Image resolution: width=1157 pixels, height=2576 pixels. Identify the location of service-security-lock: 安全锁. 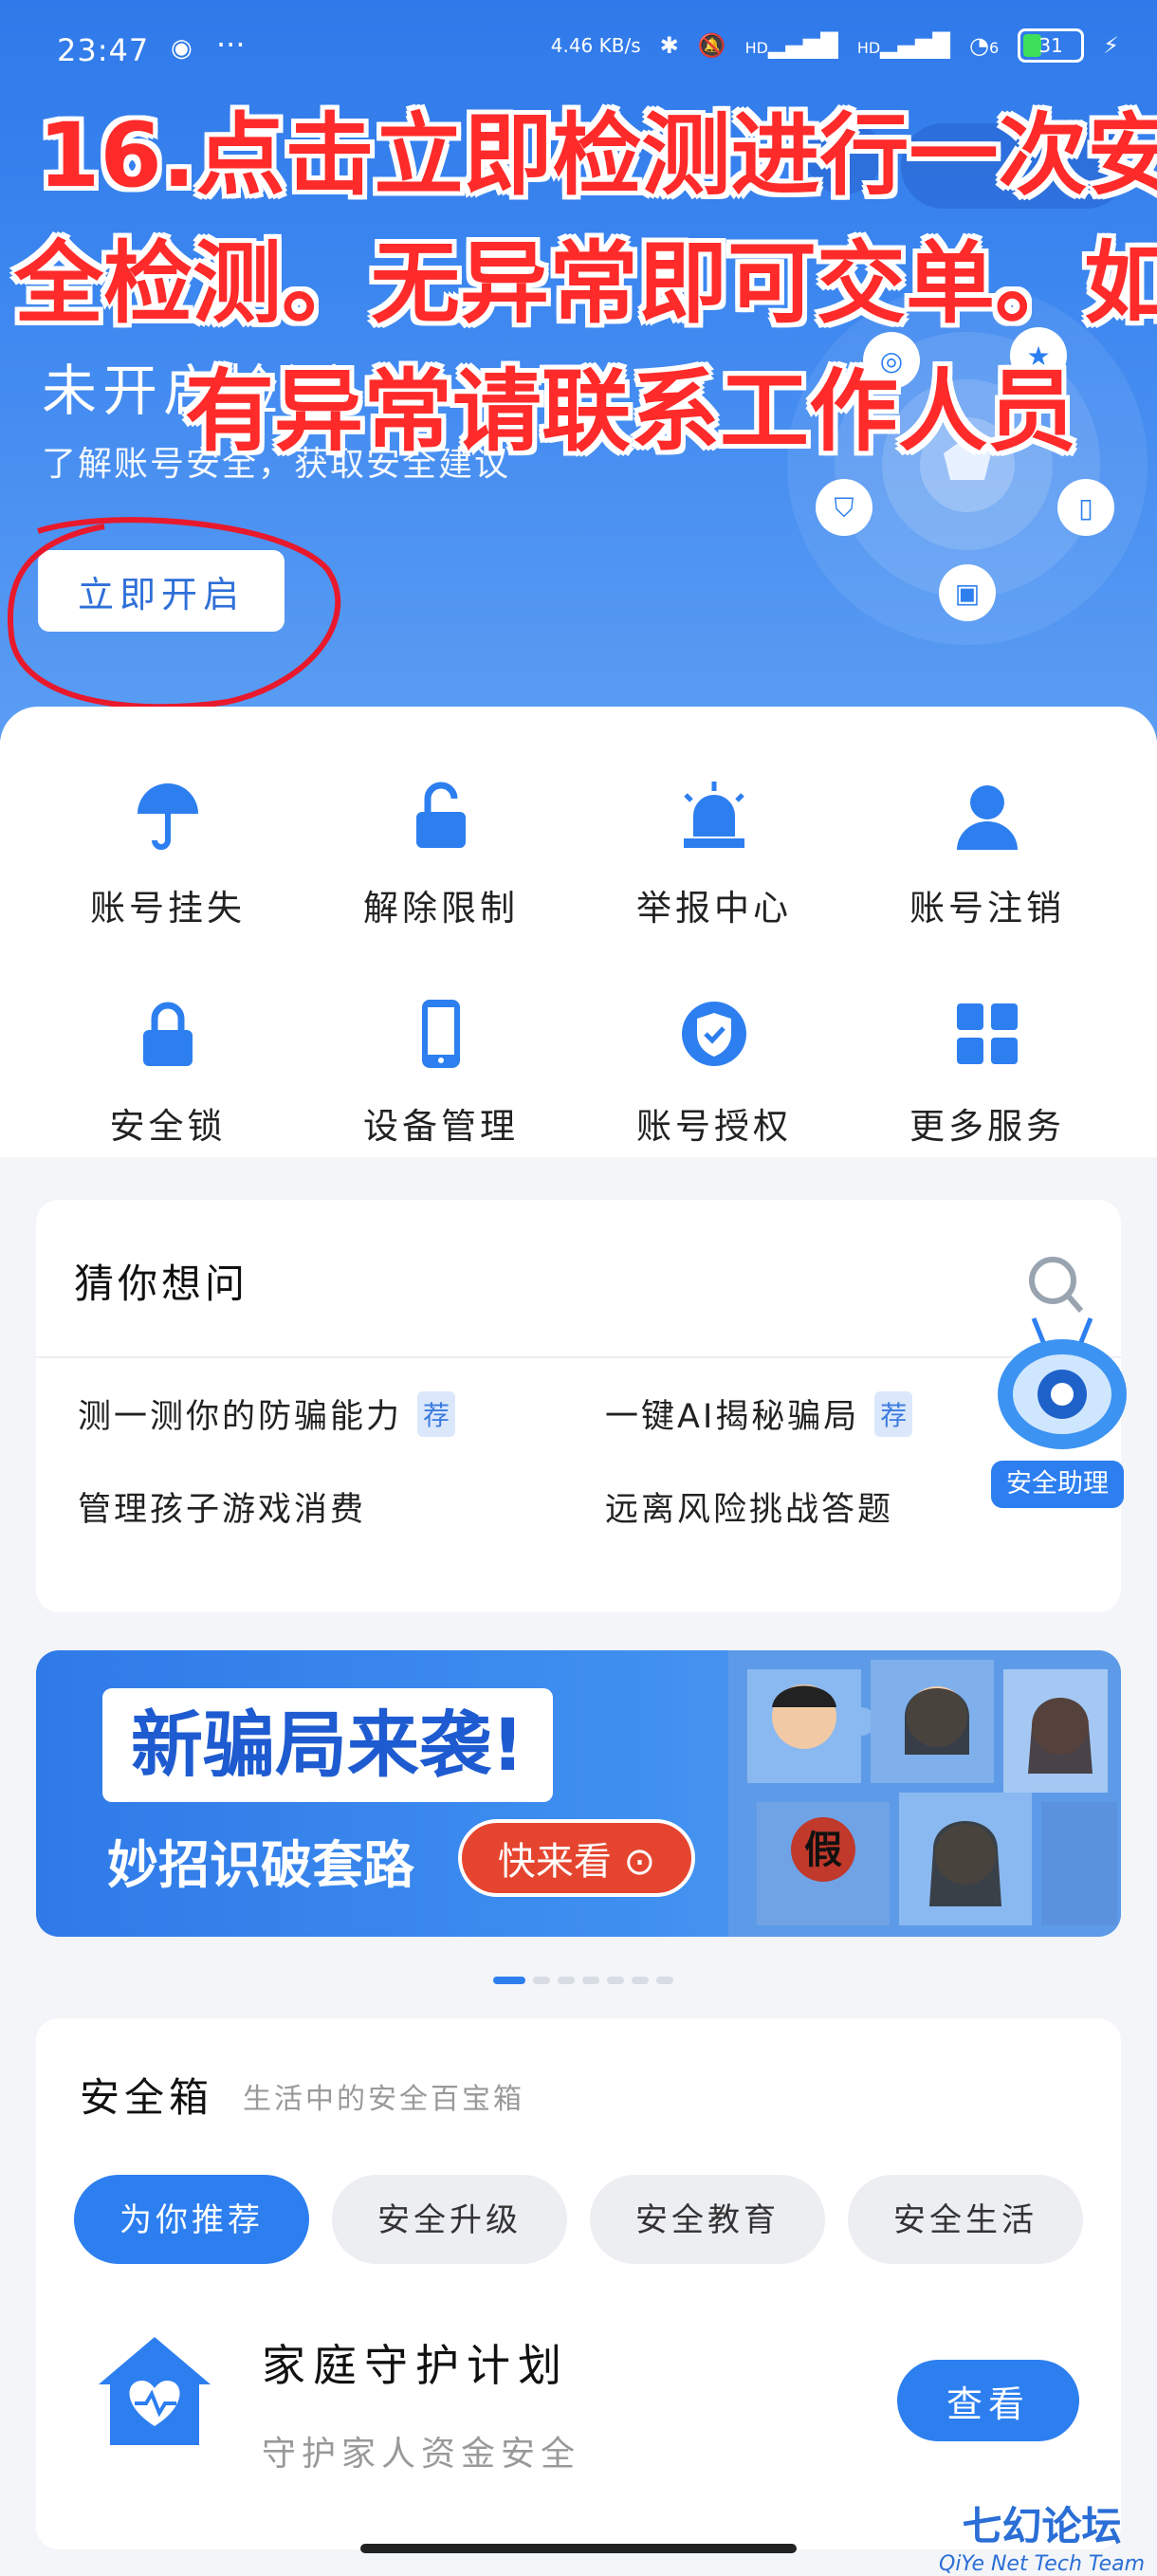
(168, 1070).